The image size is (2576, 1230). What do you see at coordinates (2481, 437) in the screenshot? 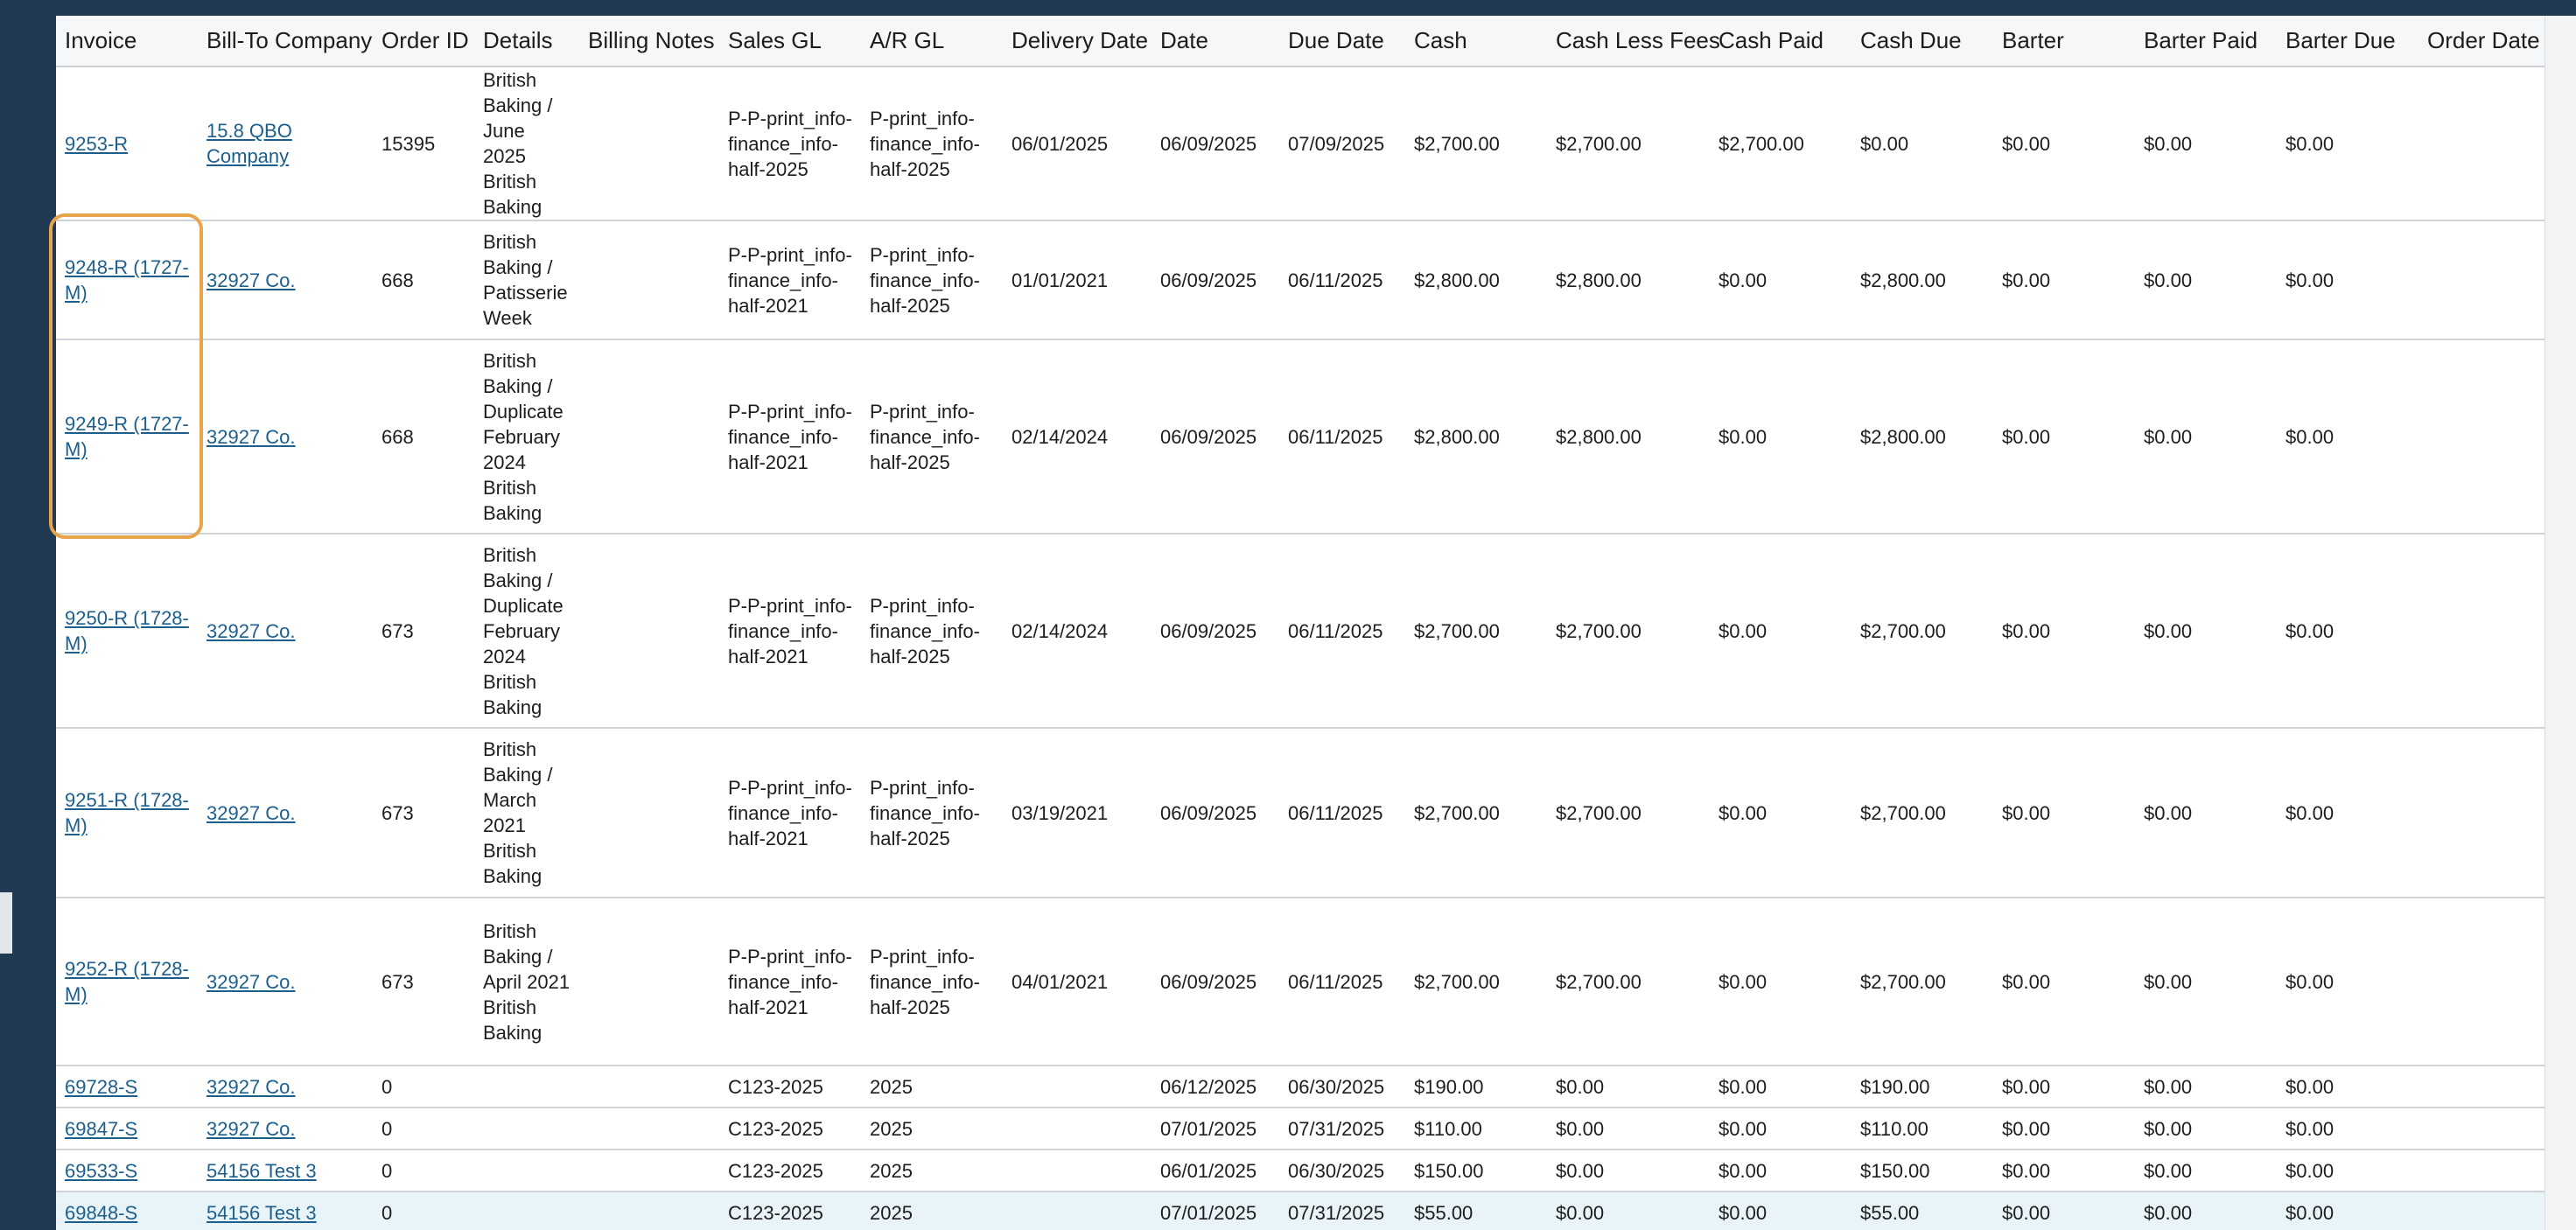
I see `cell-order-date` at bounding box center [2481, 437].